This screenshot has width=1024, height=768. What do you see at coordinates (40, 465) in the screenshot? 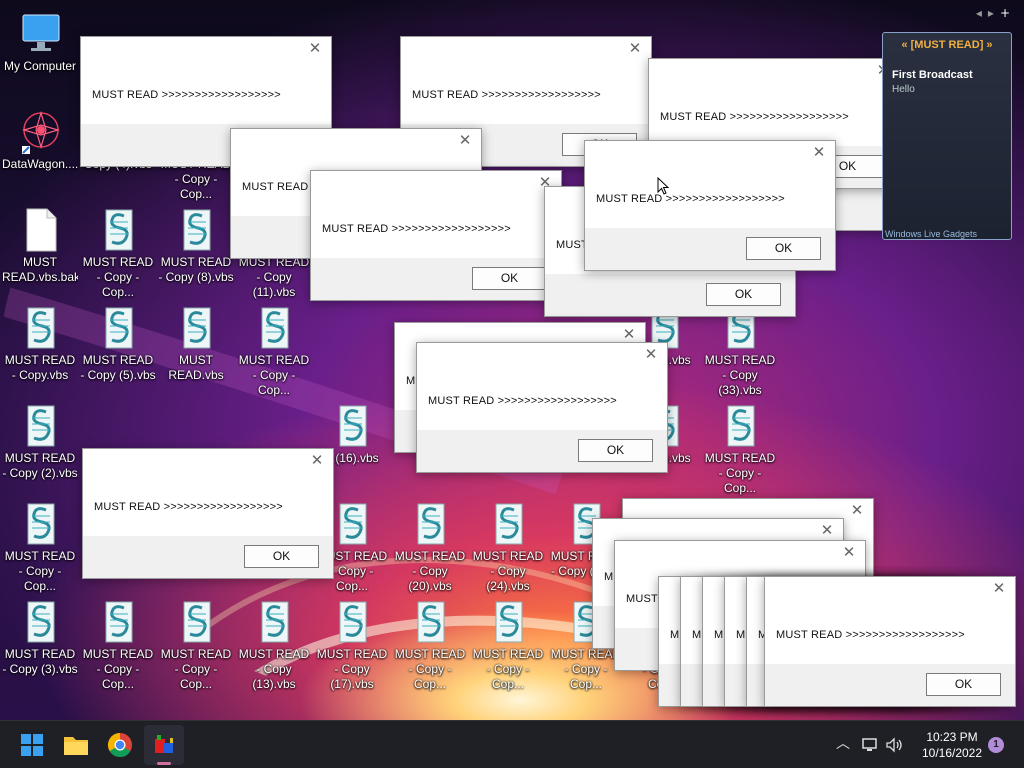
I see `desktop-icon-label: MUST READ - Copy (2).vbs` at bounding box center [40, 465].